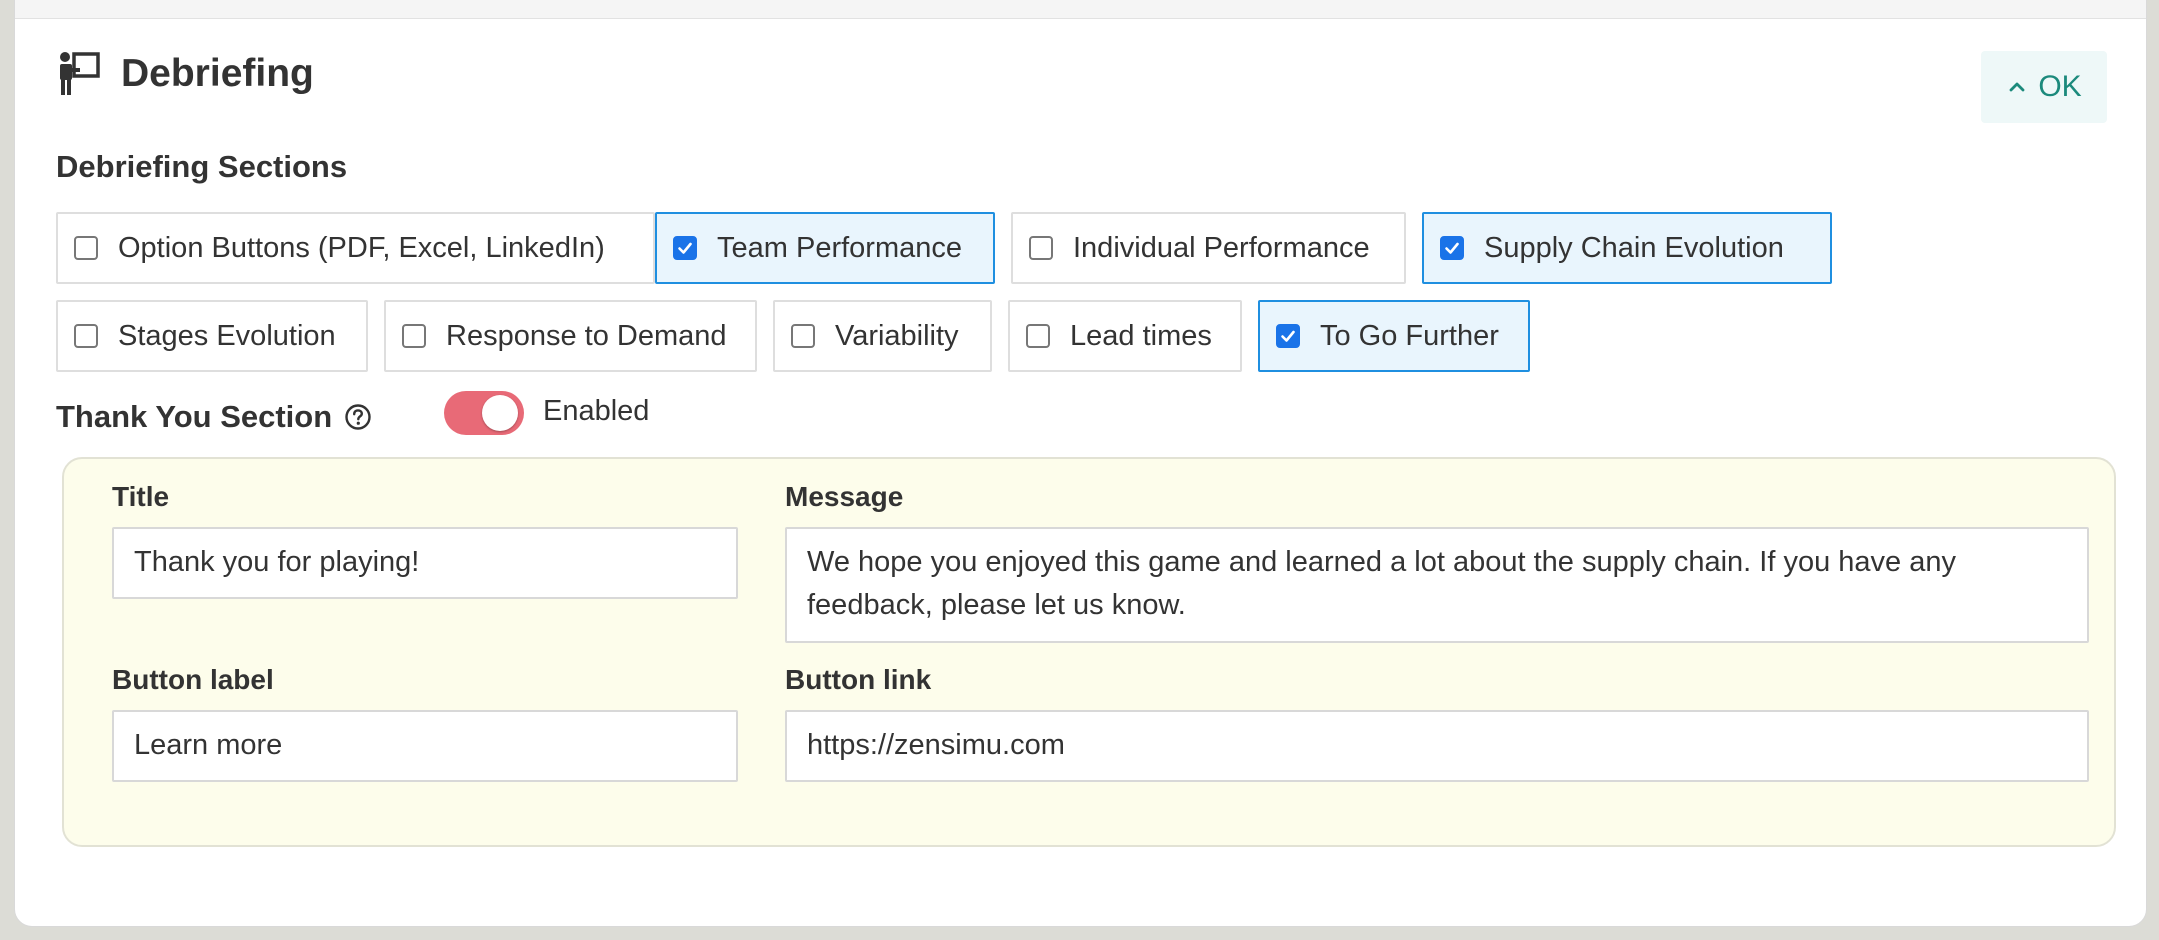 Image resolution: width=2159 pixels, height=940 pixels. I want to click on section-label: Variability, so click(897, 335).